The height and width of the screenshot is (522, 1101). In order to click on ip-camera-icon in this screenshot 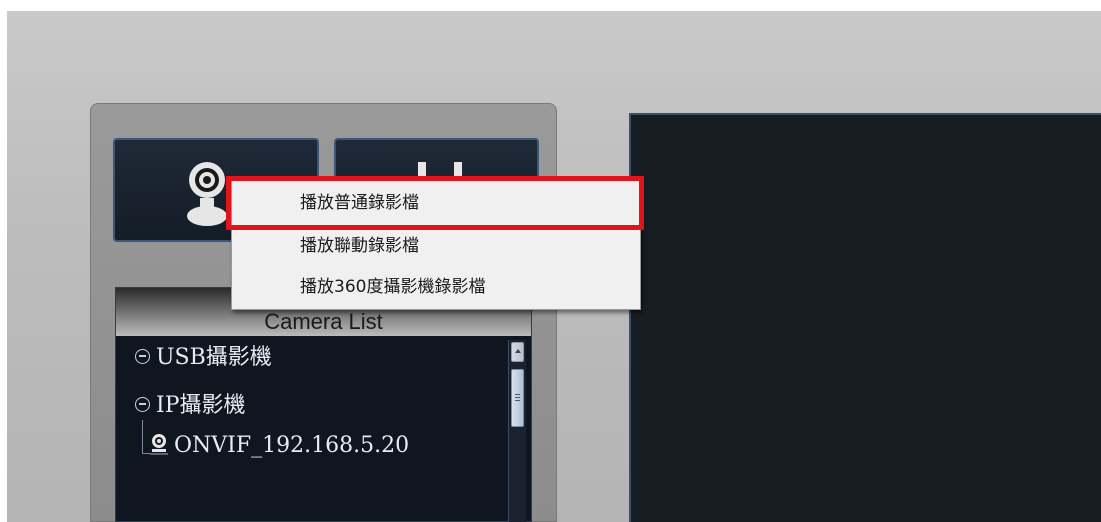, I will do `click(159, 444)`.